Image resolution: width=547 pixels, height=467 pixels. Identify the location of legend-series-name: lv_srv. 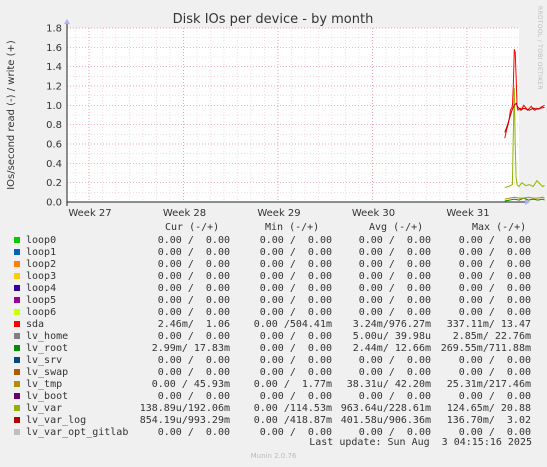
(44, 360).